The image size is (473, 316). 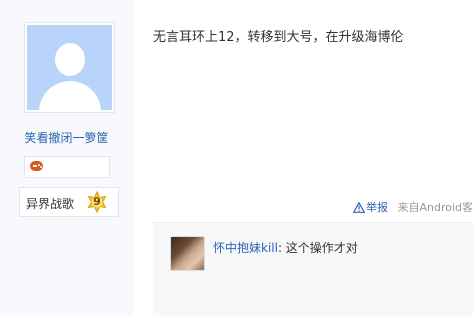 I want to click on author-username: 笑看撤闭一箩筐, so click(x=66, y=137).